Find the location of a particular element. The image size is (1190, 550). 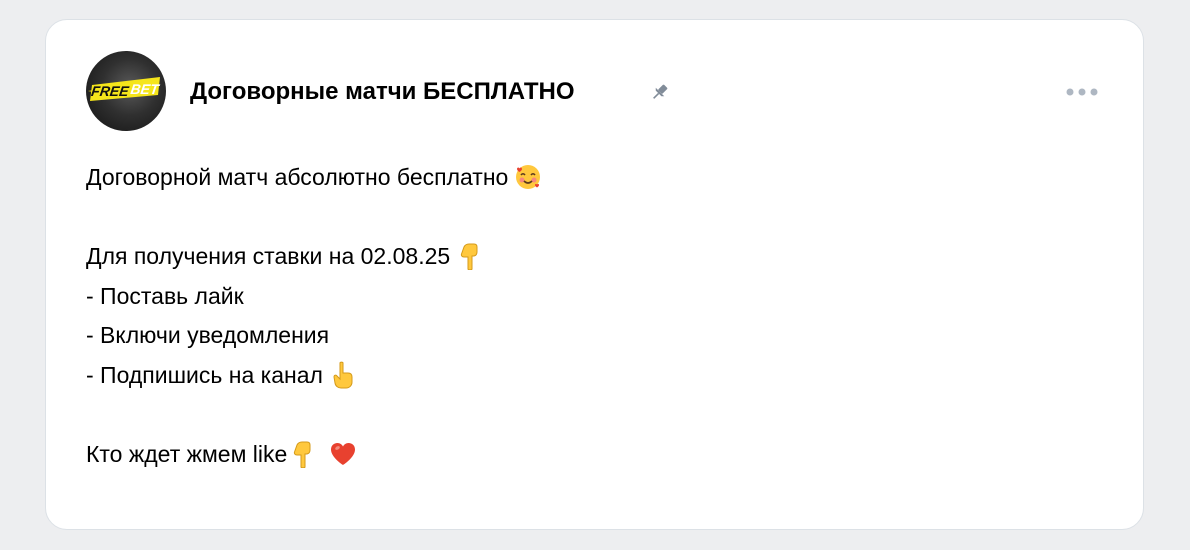

smiling-face-with-hearts-icon is located at coordinates (528, 177).